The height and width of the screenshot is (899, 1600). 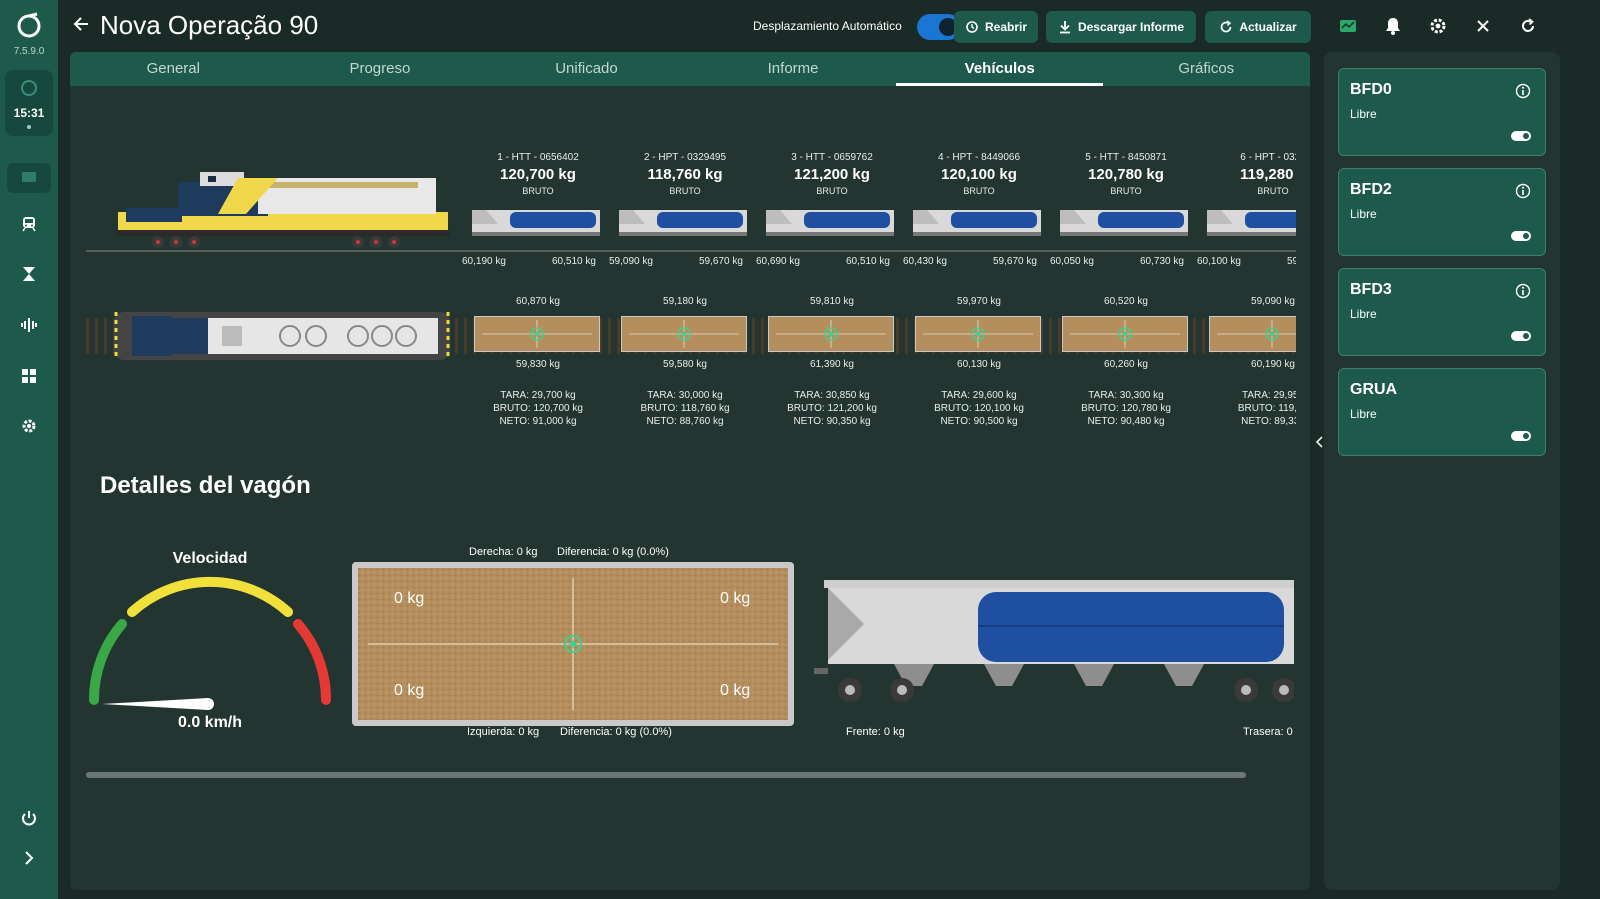 I want to click on wagon-code: 5 - HTT - 8450871, so click(x=1126, y=157).